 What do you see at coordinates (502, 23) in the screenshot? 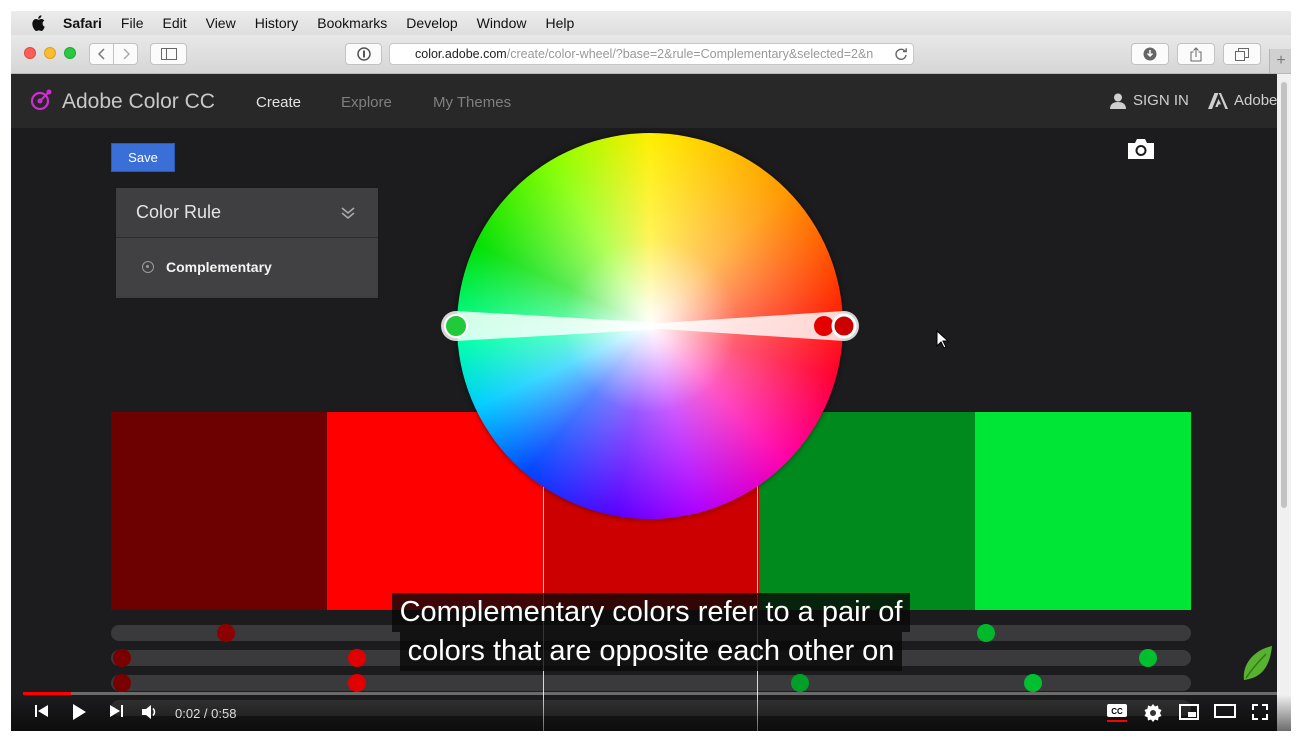
I see `menu-window: Window` at bounding box center [502, 23].